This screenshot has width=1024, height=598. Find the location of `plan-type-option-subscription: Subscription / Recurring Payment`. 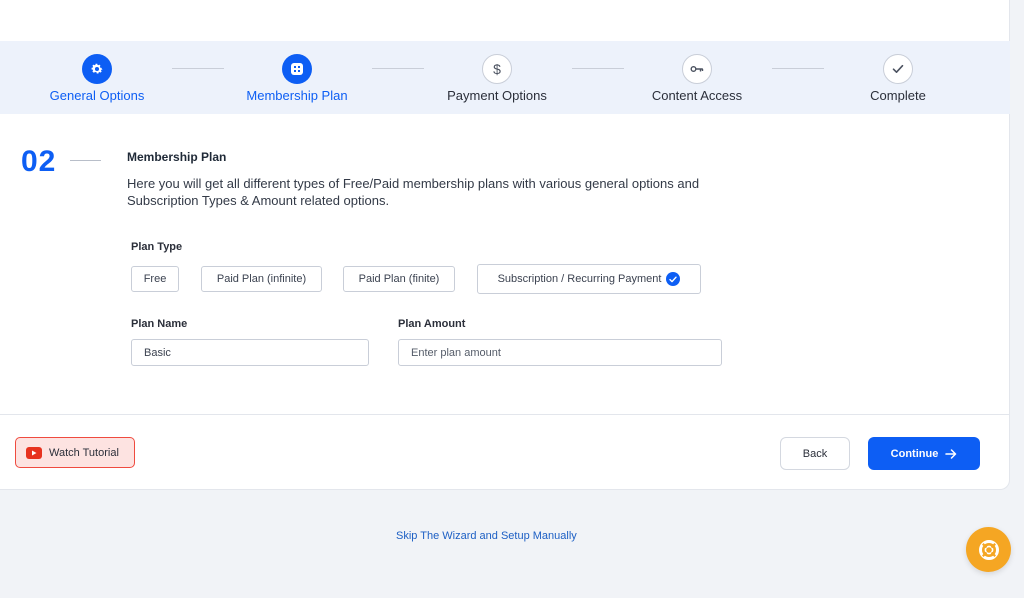

plan-type-option-subscription: Subscription / Recurring Payment is located at coordinates (589, 279).